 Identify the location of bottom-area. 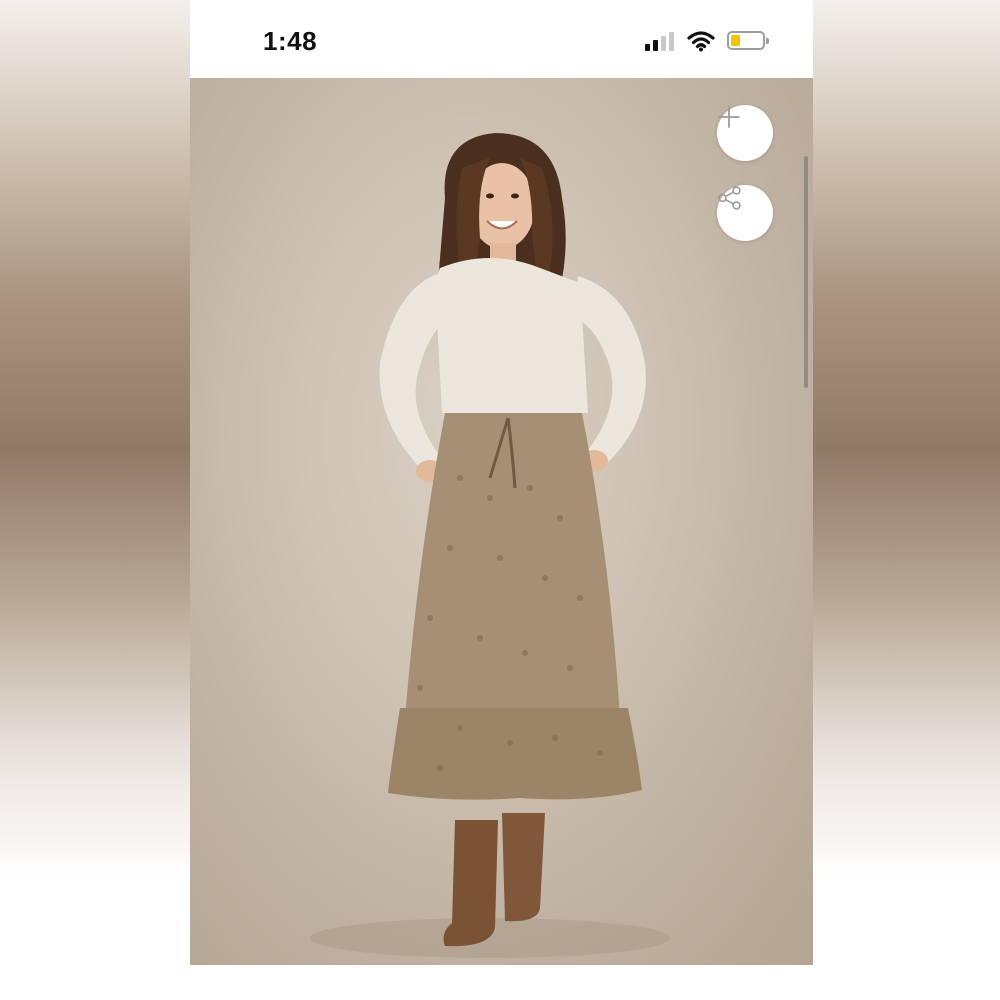
(501, 982).